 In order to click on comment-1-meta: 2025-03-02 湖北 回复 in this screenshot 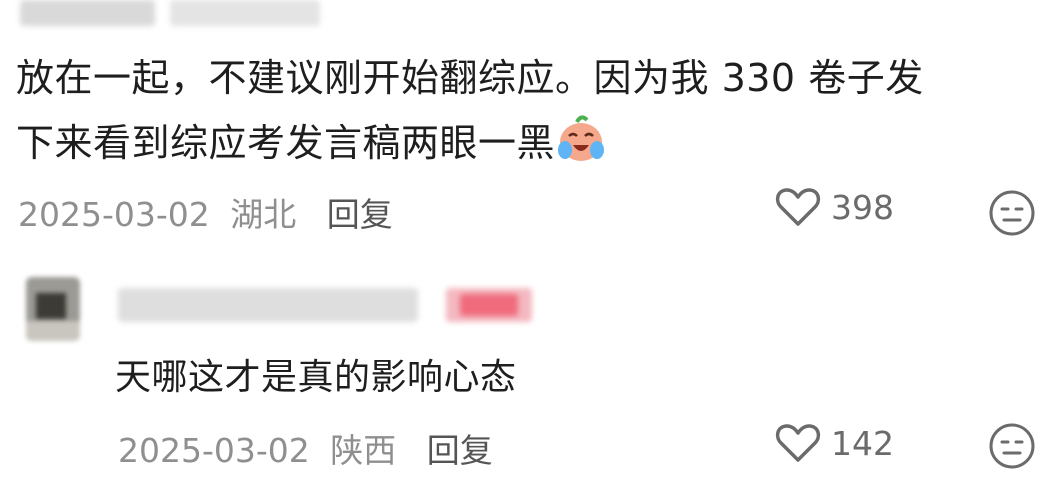, I will do `click(205, 212)`.